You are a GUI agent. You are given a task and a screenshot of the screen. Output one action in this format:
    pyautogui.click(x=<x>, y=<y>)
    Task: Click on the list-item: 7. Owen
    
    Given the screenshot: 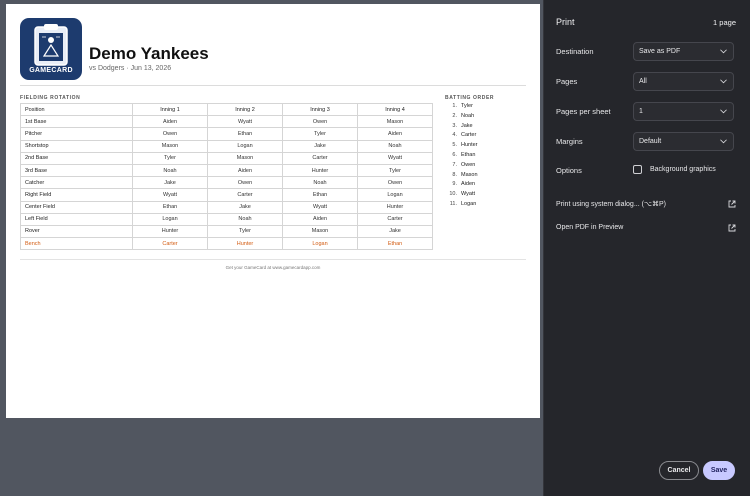 What is the action you would take?
    pyautogui.click(x=462, y=167)
    